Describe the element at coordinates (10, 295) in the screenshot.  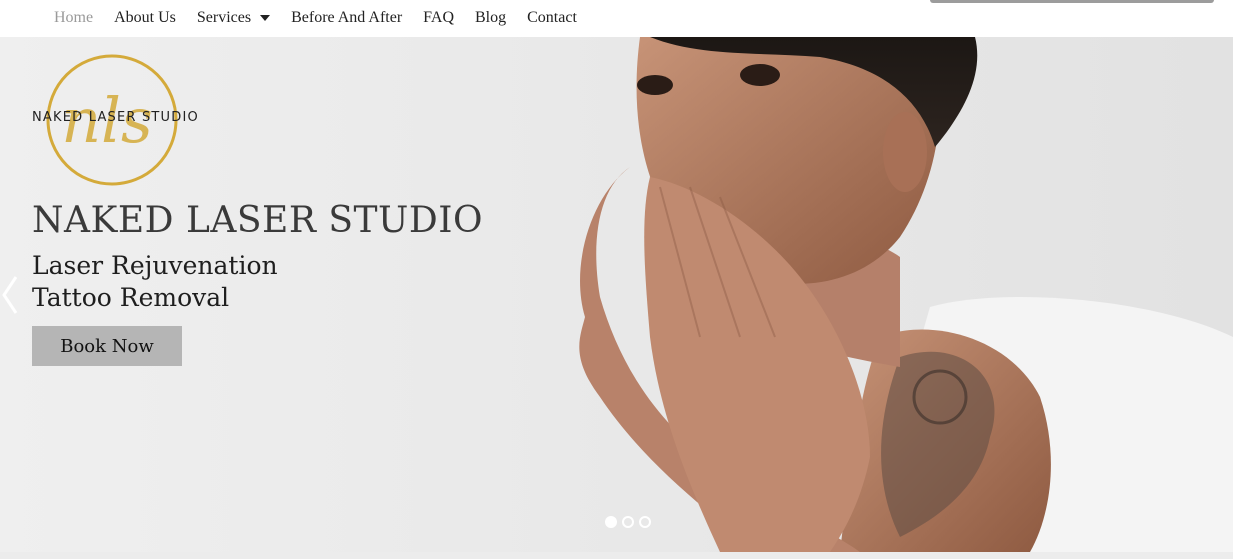
I see `chevron-left-icon` at that location.